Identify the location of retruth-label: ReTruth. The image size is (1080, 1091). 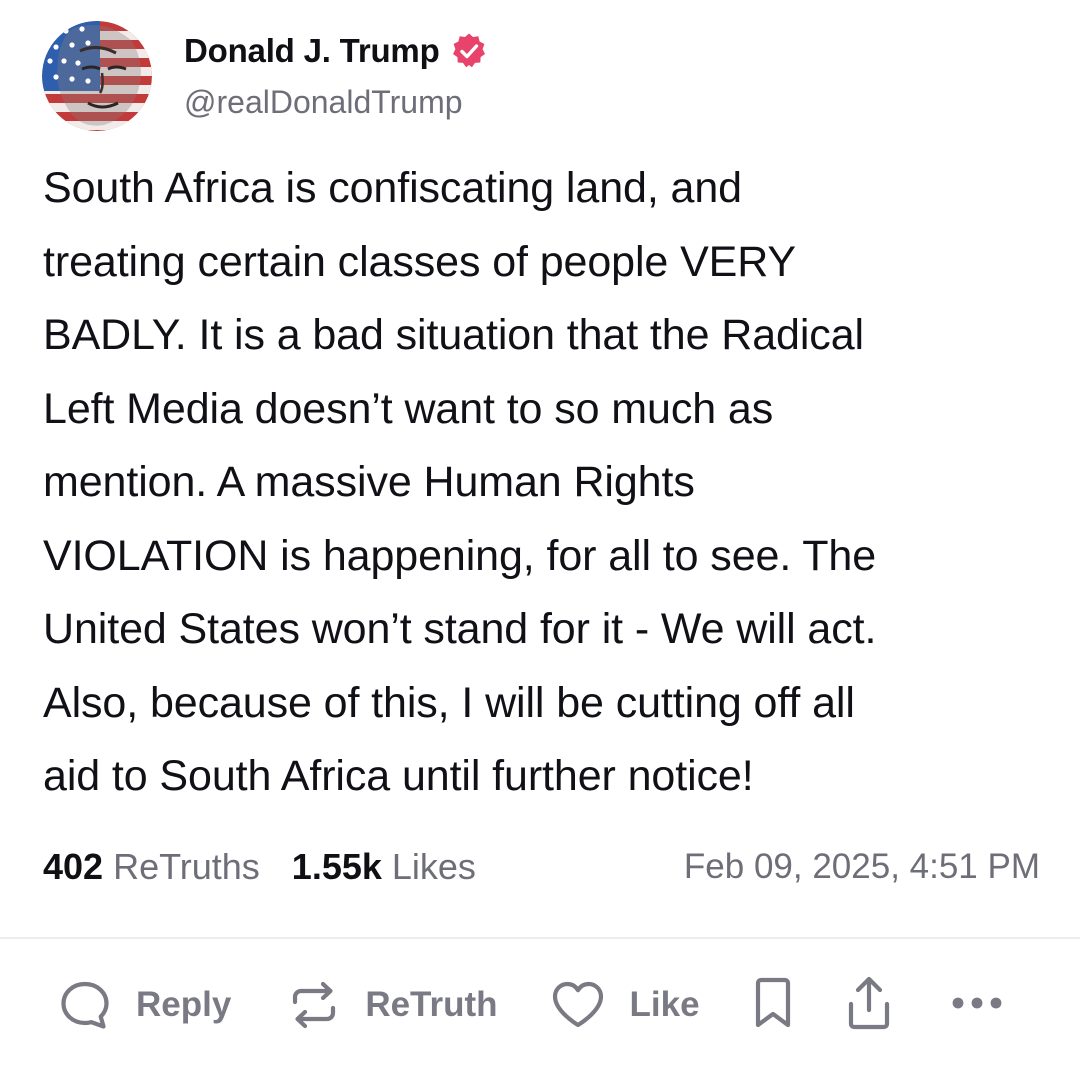
(431, 1004).